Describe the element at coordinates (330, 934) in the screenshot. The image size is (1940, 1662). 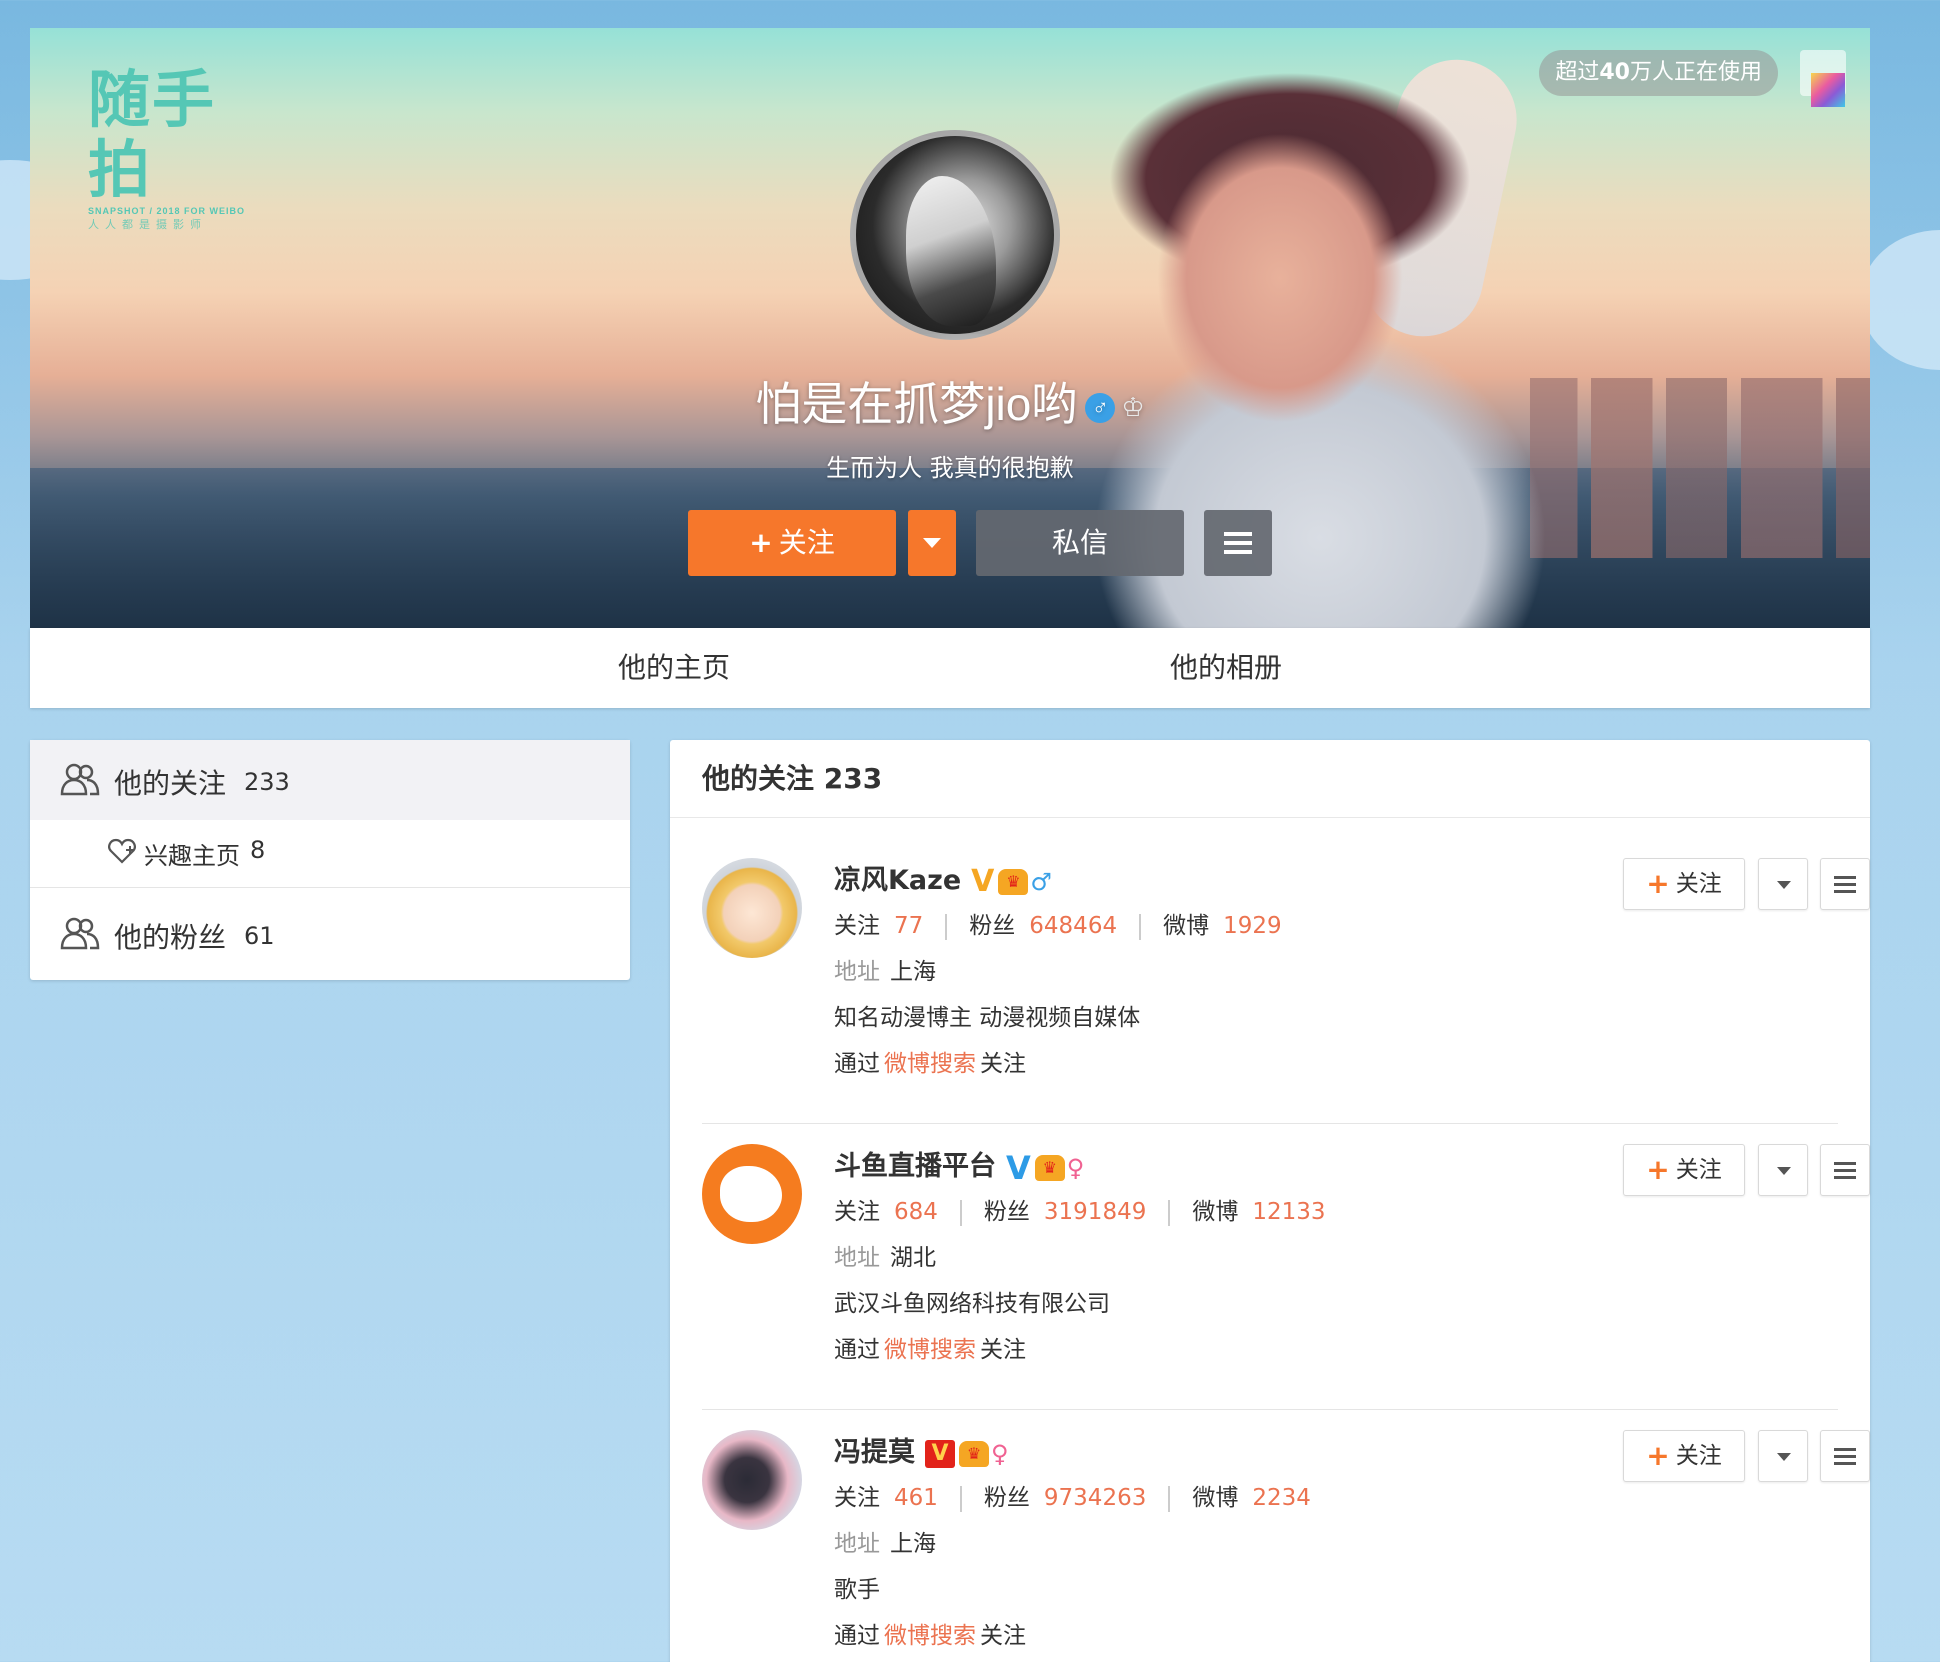
I see `sidebar-item-followers: 他的粉丝 61` at that location.